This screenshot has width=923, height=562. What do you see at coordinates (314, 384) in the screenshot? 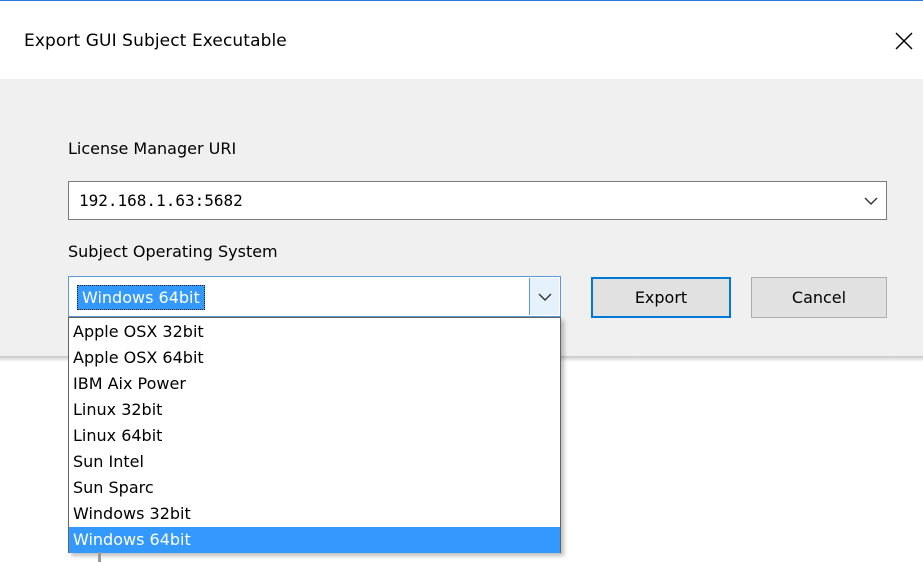
I see `os-option-ibm-aix-power: IBM Aix Power` at bounding box center [314, 384].